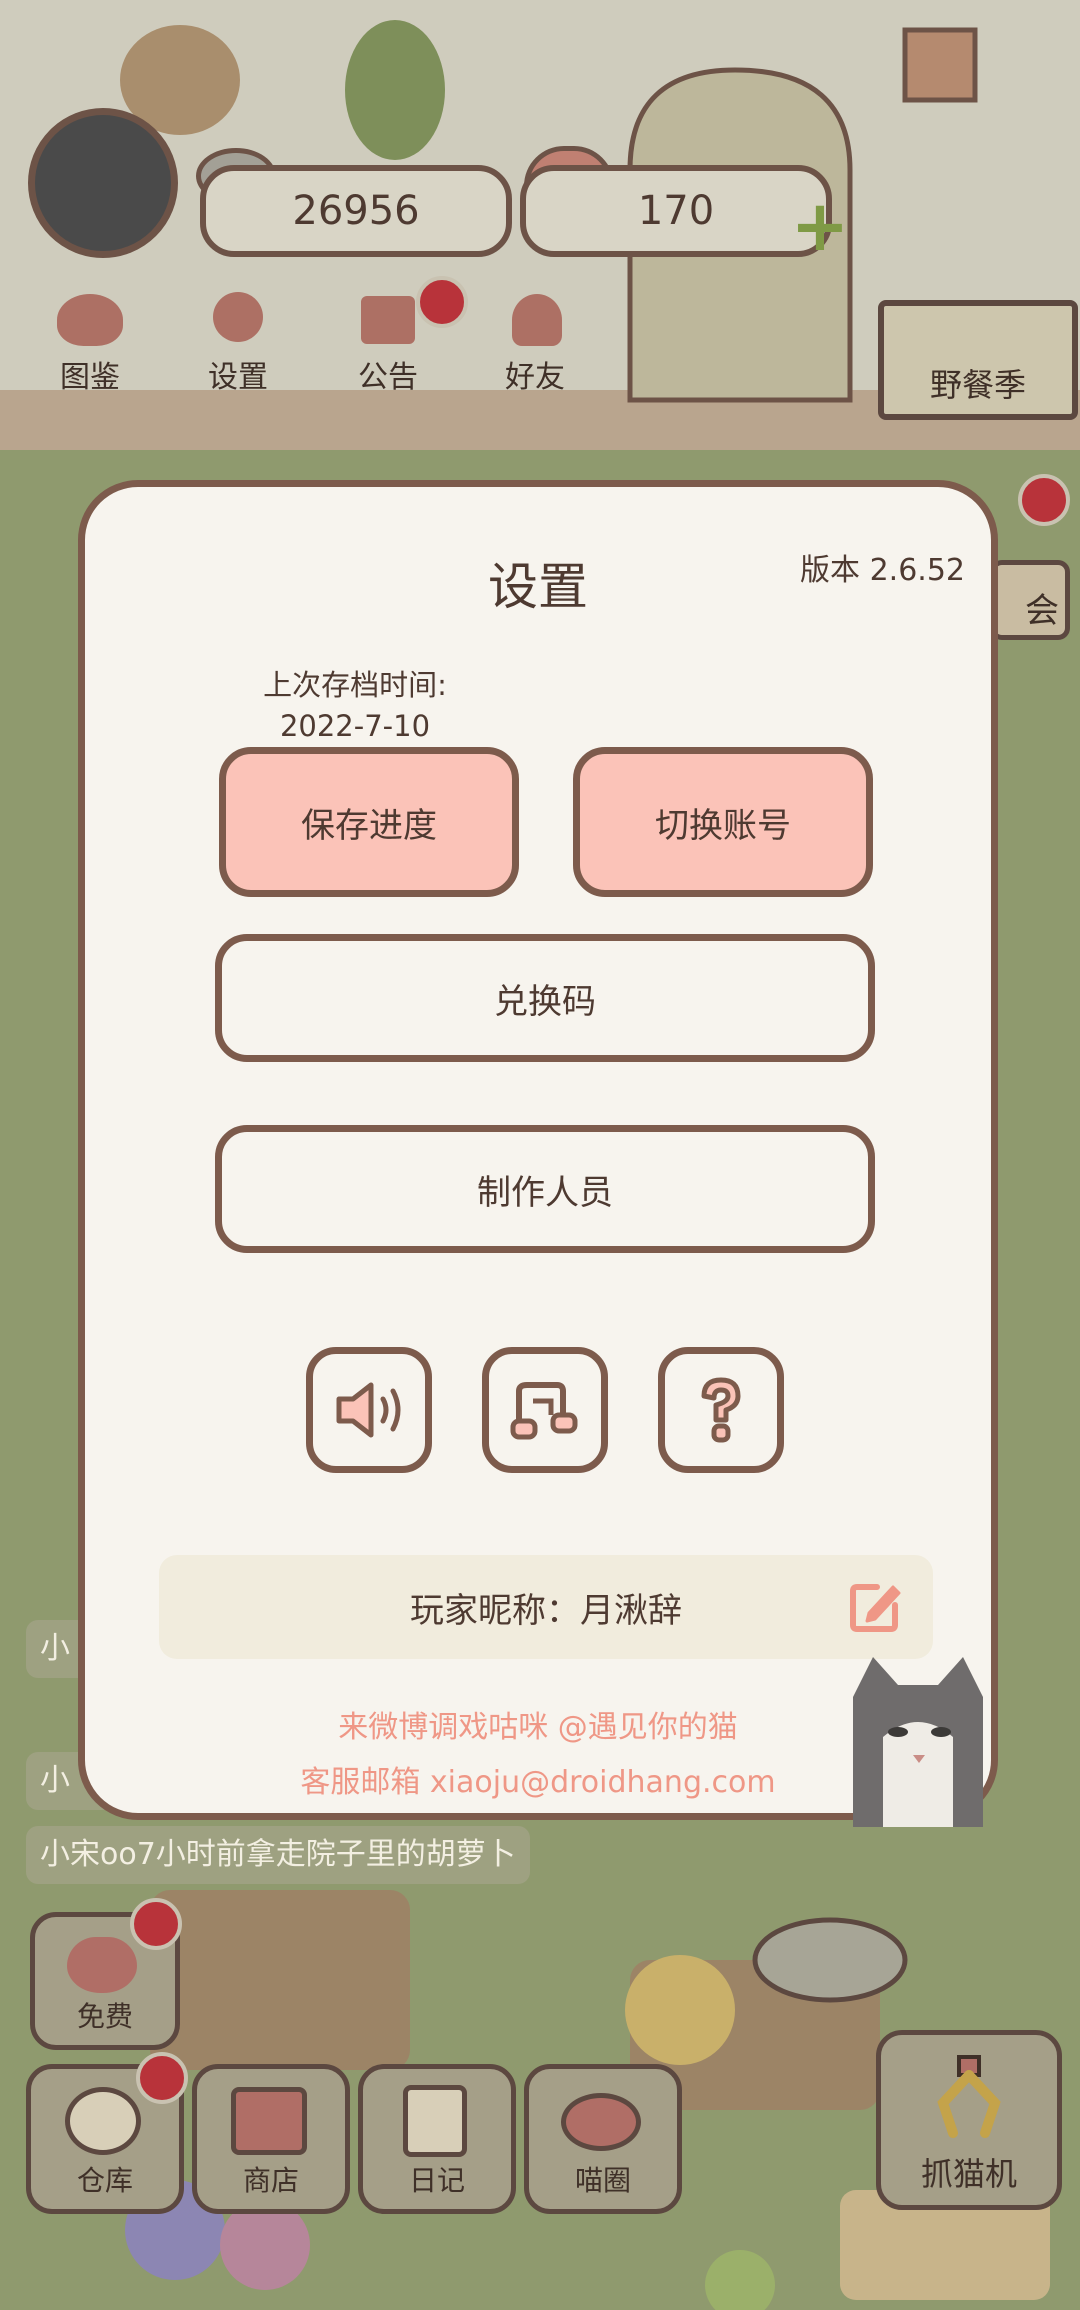 The width and height of the screenshot is (1080, 2310). I want to click on credits-button: 制作人员, so click(545, 1189).